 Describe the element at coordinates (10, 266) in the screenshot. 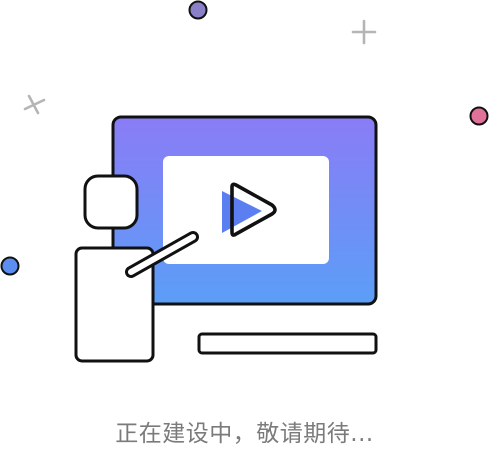

I see `decorative-dot-left` at that location.